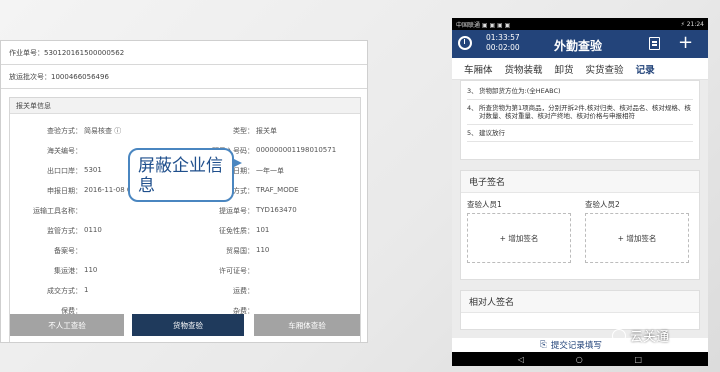 This screenshot has height=372, width=720. I want to click on clock-icon, so click(465, 43).